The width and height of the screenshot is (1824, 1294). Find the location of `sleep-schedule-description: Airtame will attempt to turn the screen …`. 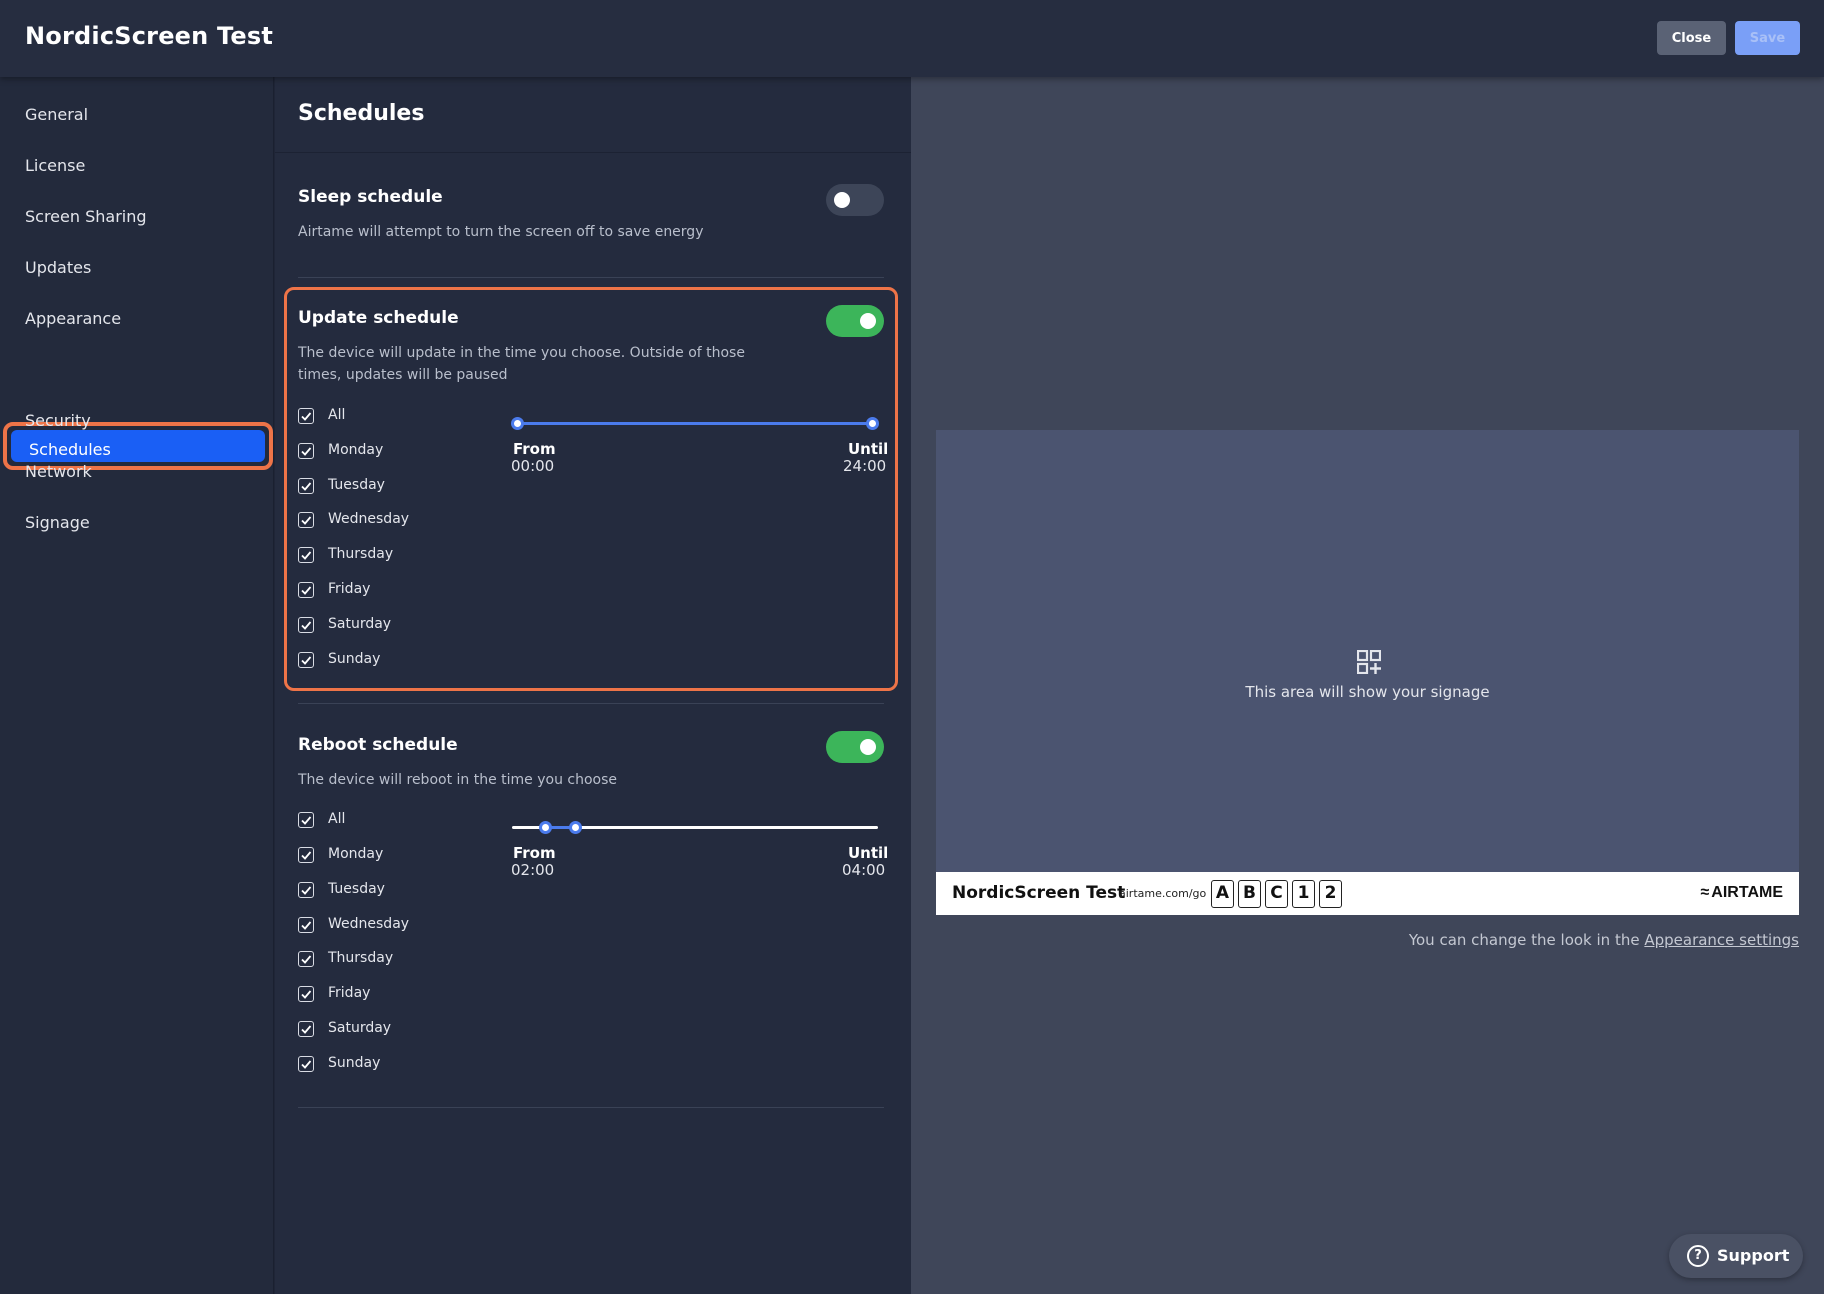

sleep-schedule-description: Airtame will attempt to turn the screen … is located at coordinates (501, 232).